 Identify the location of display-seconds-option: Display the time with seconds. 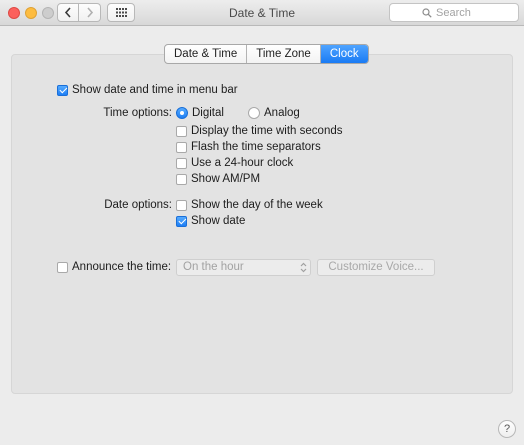
(259, 131).